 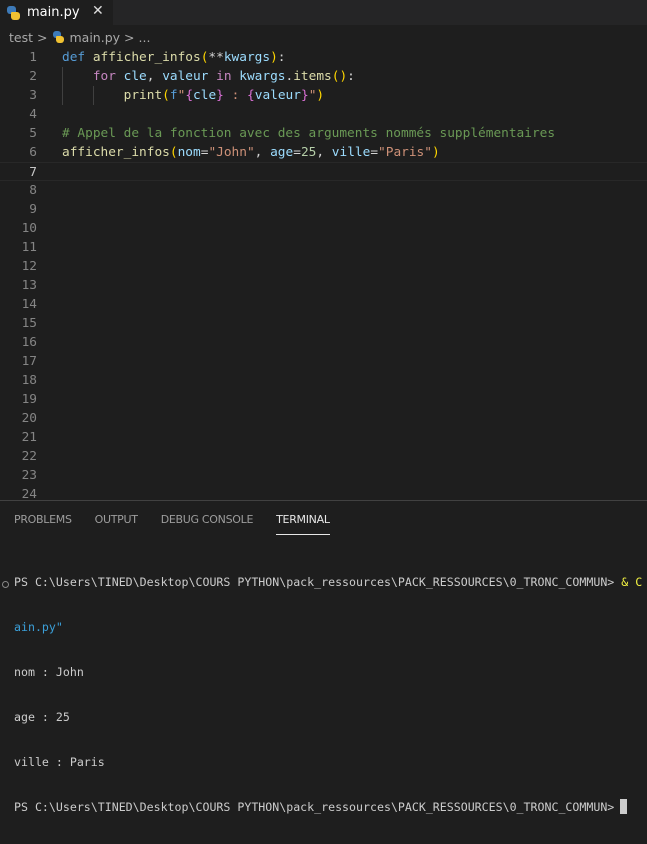 I want to click on code-line: 19, so click(x=323, y=399).